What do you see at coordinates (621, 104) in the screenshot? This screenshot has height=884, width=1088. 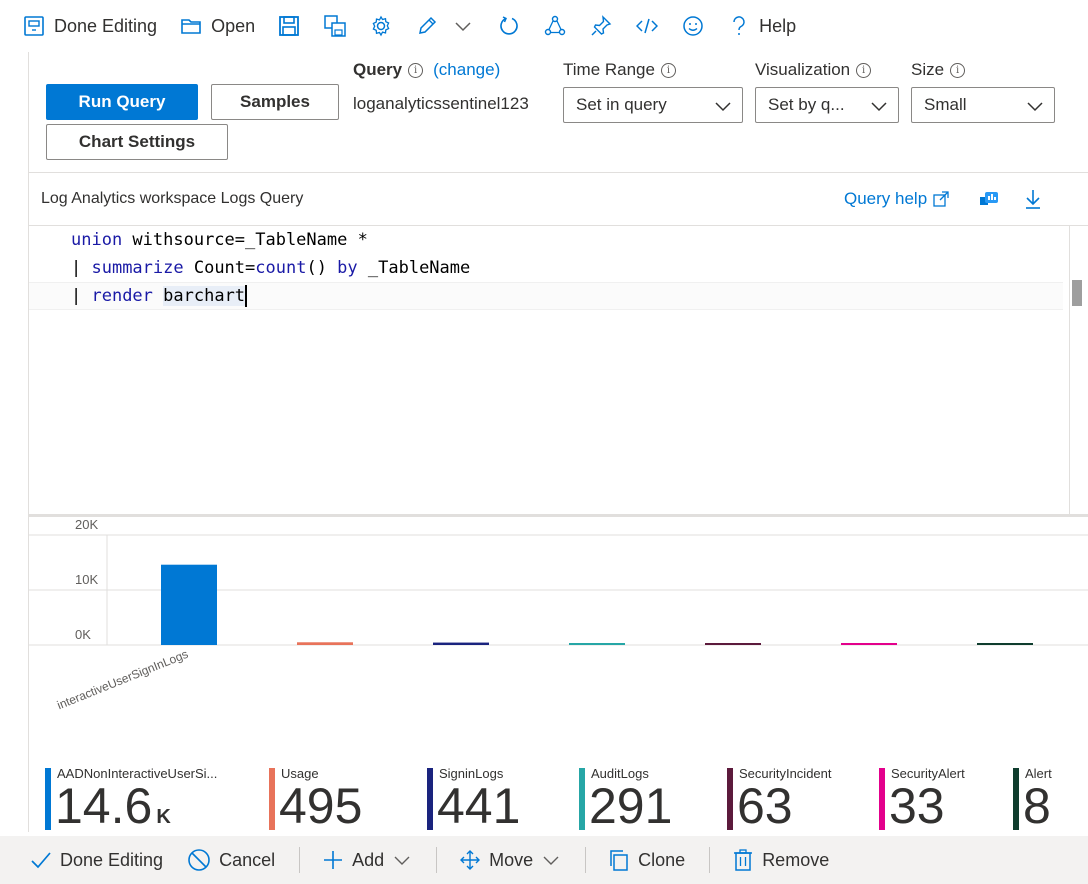 I see `time-range-value: Set in query` at bounding box center [621, 104].